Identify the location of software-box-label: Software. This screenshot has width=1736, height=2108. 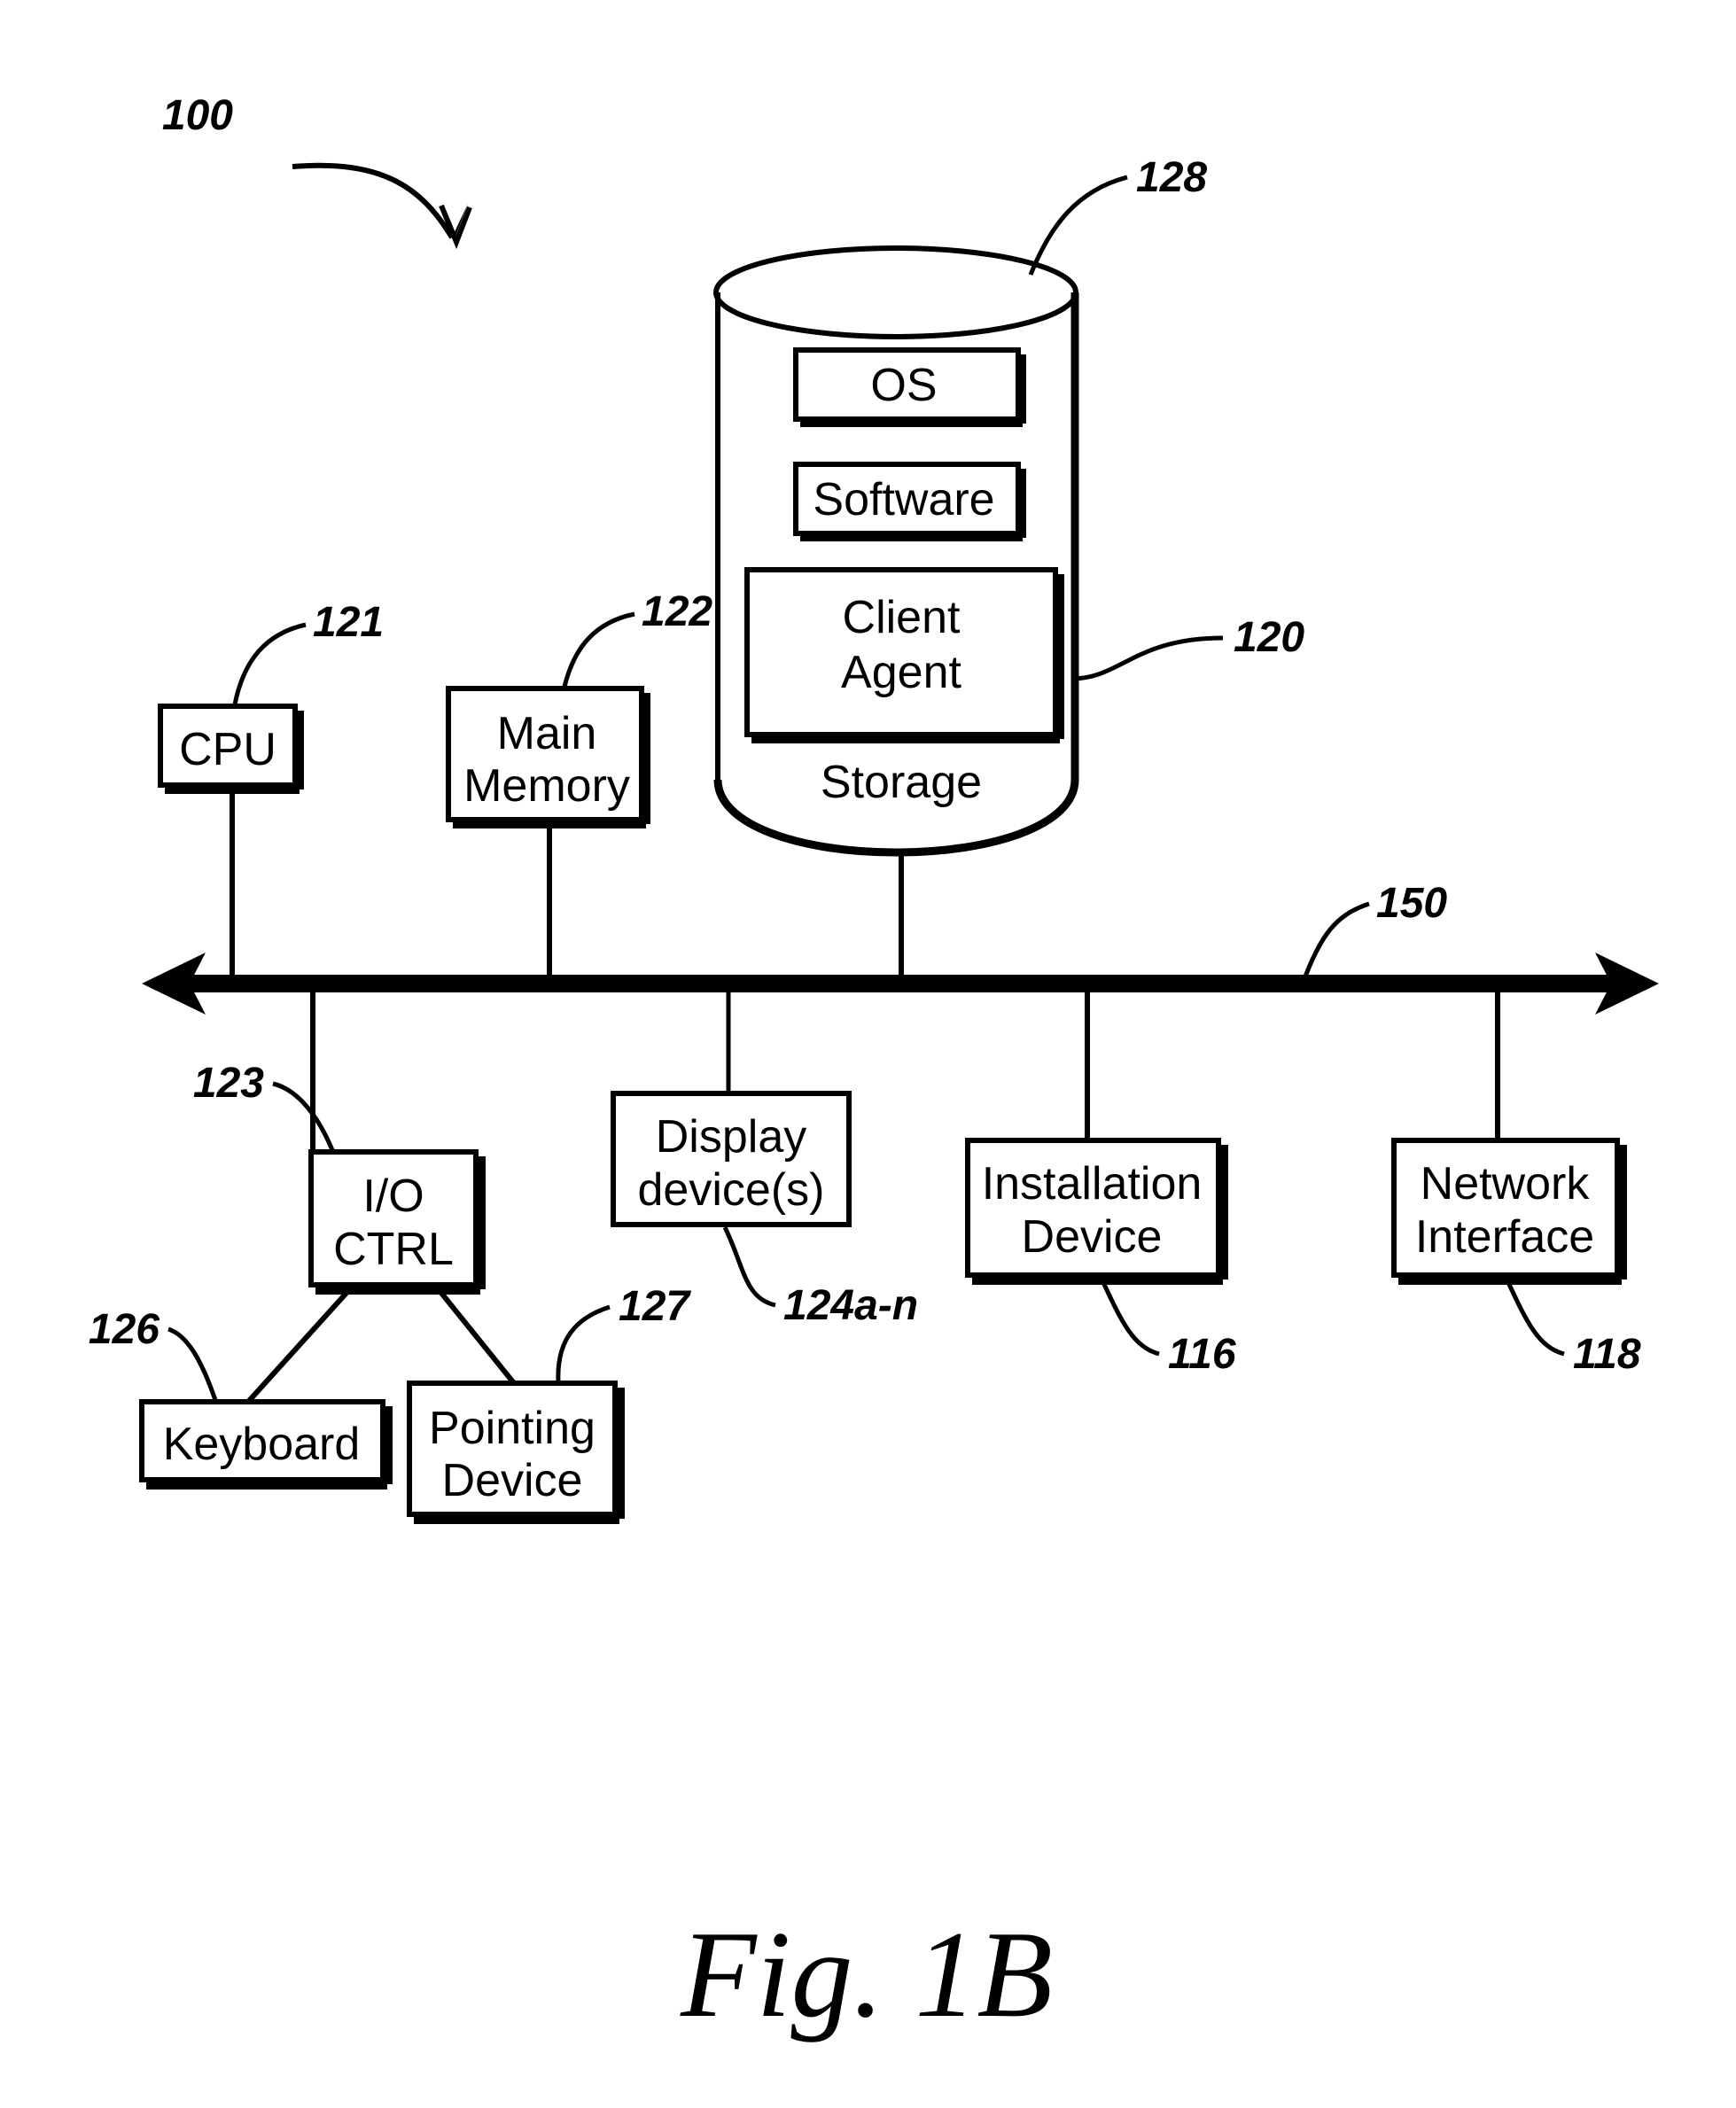
(903, 500).